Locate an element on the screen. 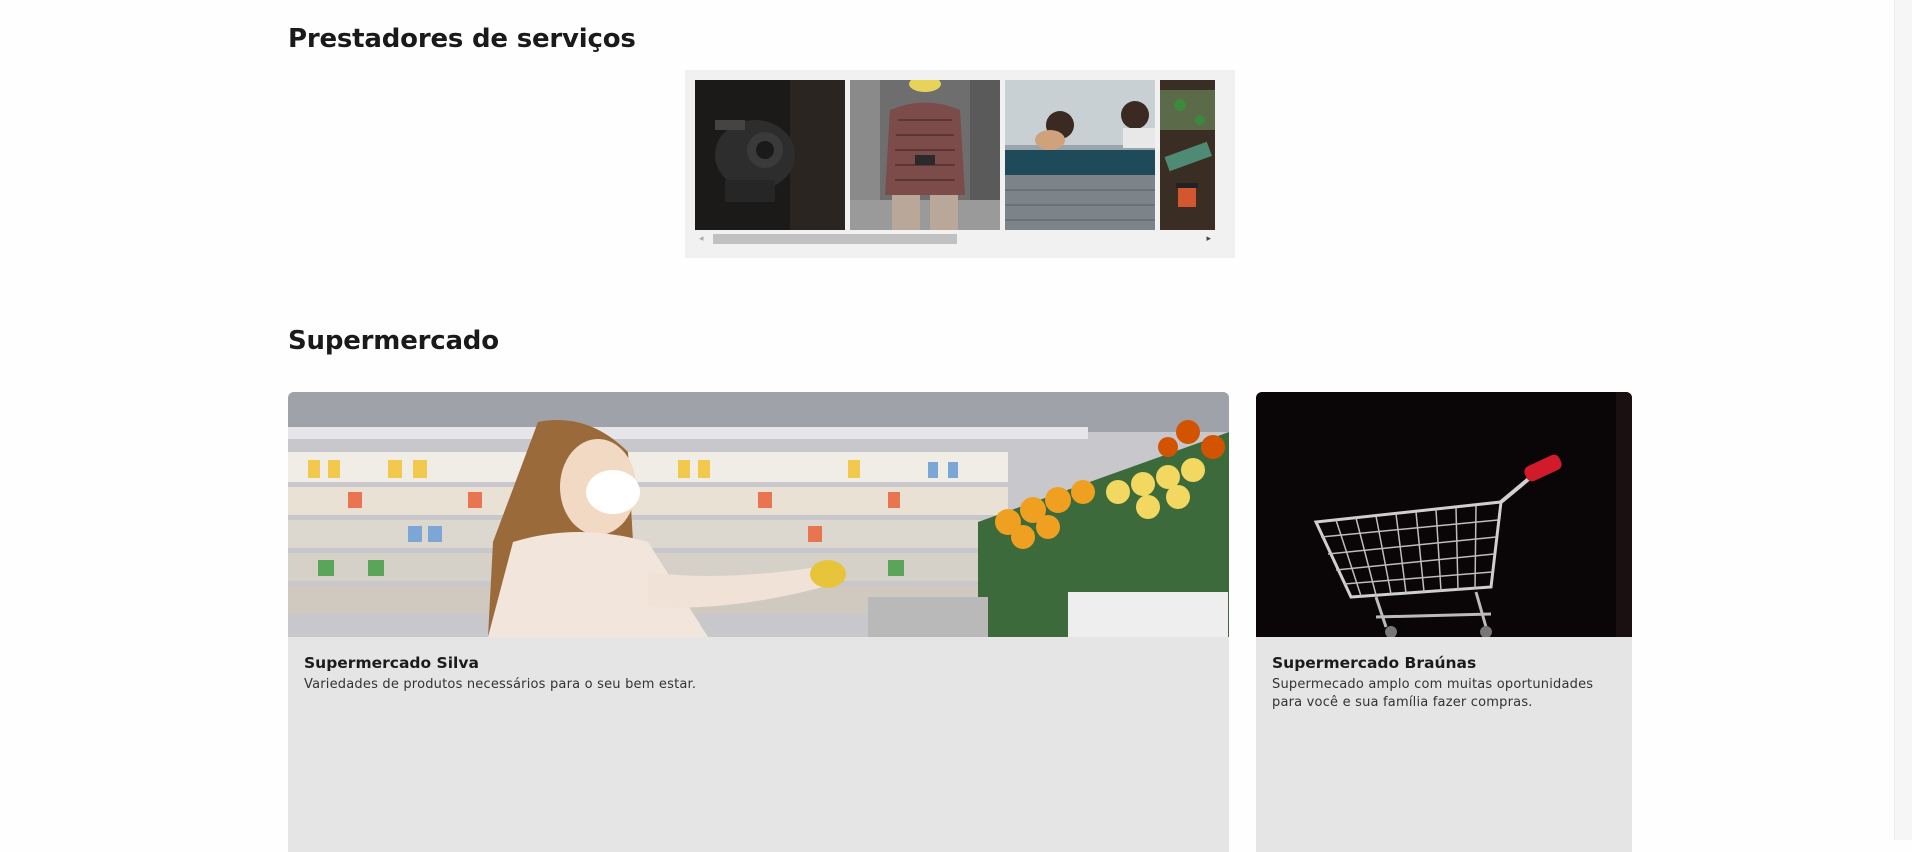  supermarket-silva-image is located at coordinates (758, 514).